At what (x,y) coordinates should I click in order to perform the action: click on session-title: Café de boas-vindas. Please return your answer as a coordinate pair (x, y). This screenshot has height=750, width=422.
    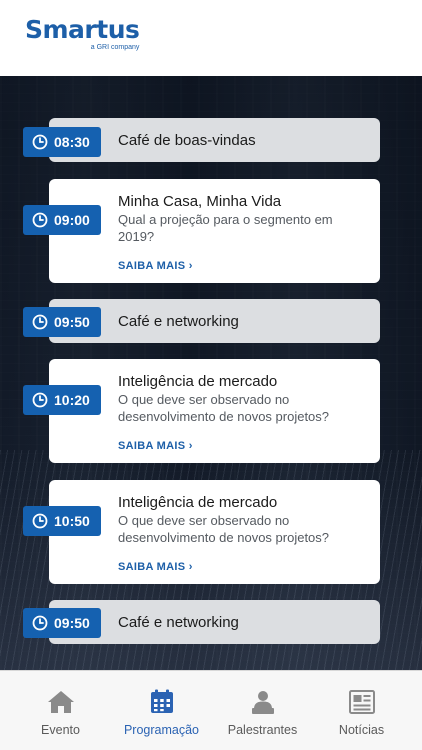
    Looking at the image, I should click on (187, 140).